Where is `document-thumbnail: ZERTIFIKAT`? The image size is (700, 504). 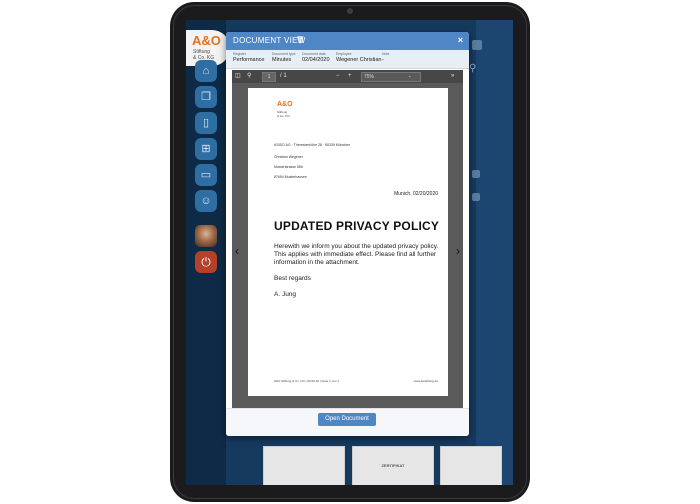 document-thumbnail: ZERTIFIKAT is located at coordinates (393, 465).